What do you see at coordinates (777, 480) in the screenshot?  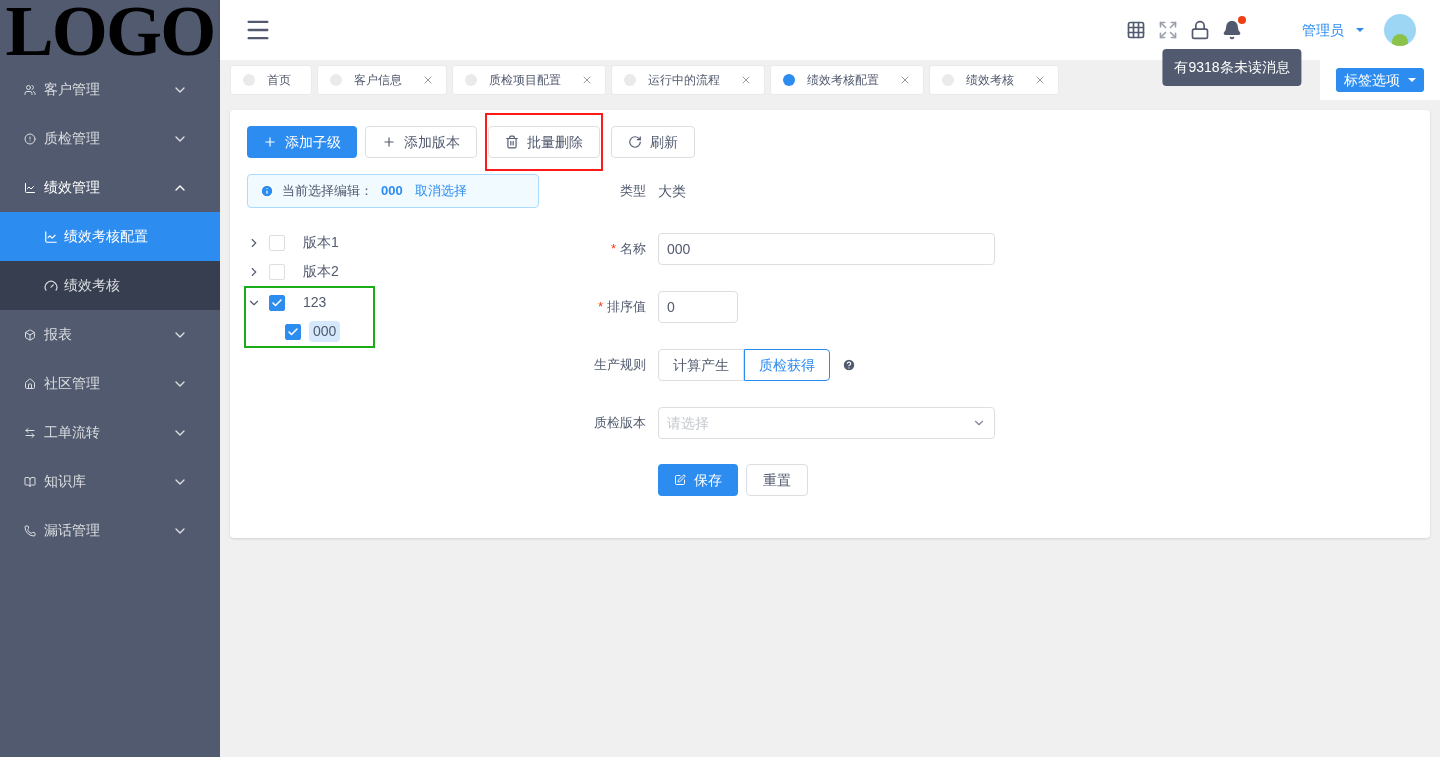 I see `reset-button: 重置` at bounding box center [777, 480].